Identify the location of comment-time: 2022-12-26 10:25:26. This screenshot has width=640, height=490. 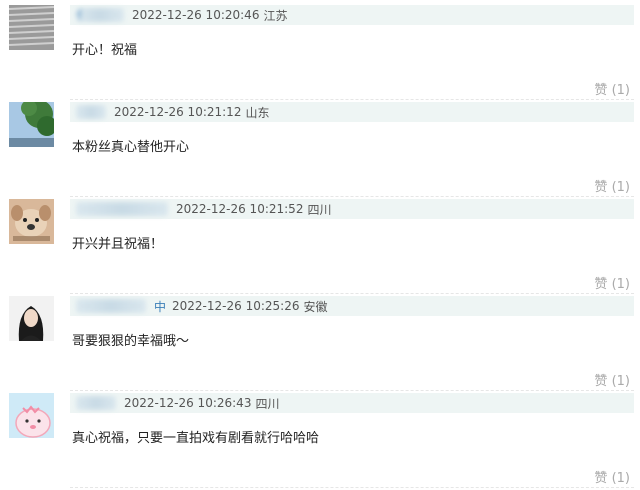
(236, 306).